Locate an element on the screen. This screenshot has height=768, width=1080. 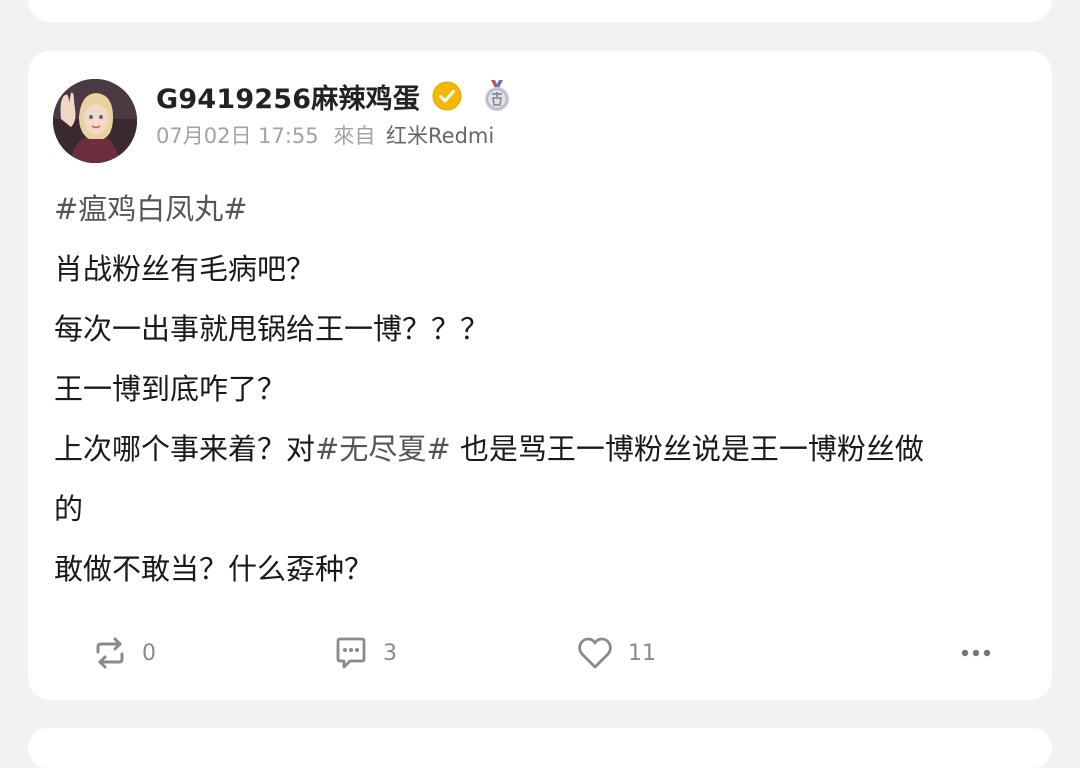
content-line: 敢做不敢当？什么孬种？ is located at coordinates (214, 569).